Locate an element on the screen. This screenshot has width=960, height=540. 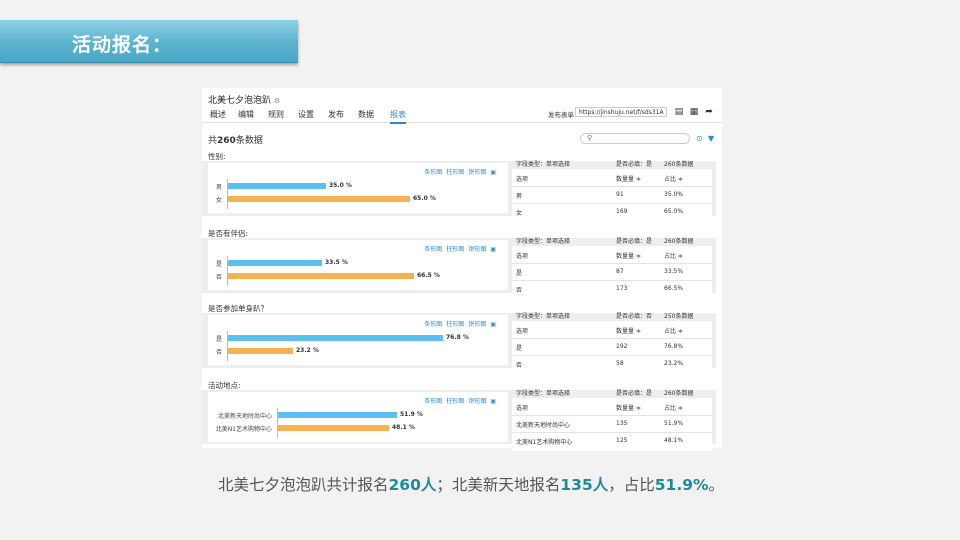
cell-ratio: 23.2% is located at coordinates (674, 363).